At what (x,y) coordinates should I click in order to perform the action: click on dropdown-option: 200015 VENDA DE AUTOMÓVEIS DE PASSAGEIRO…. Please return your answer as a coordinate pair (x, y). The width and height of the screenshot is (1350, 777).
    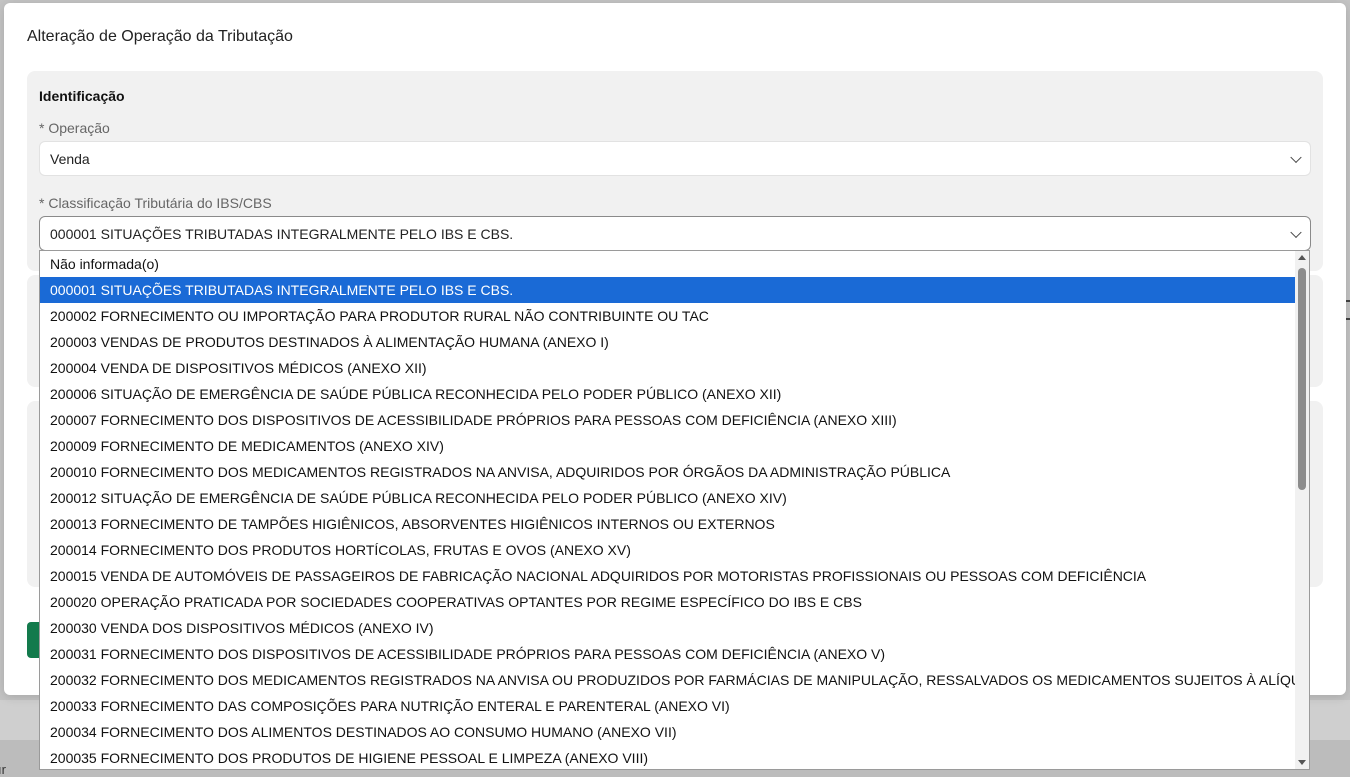
    Looking at the image, I should click on (668, 576).